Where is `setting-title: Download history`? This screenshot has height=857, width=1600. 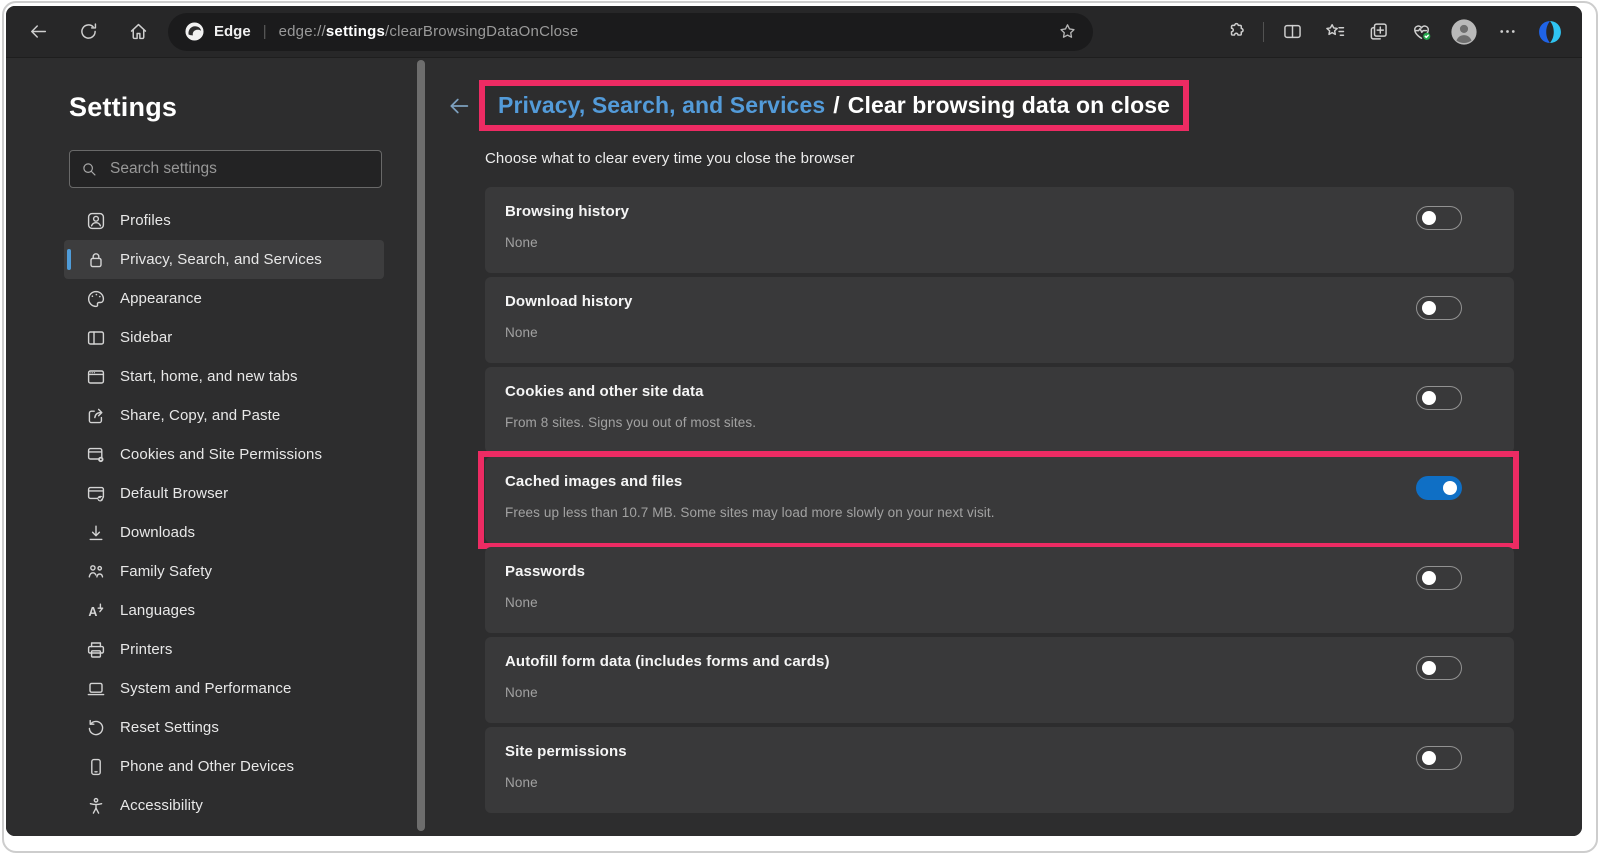
setting-title: Download history is located at coordinates (569, 301).